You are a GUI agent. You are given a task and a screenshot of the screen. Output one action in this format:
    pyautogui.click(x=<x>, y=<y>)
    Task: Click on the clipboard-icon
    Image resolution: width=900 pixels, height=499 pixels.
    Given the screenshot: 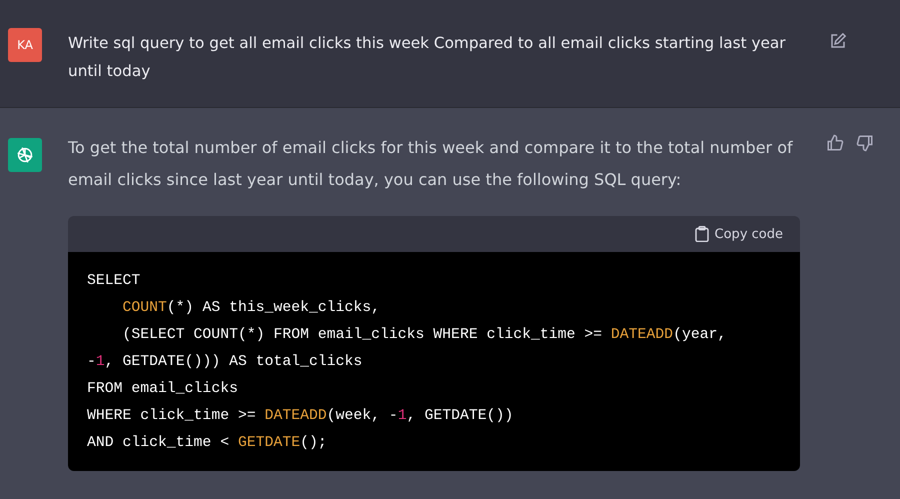 What is the action you would take?
    pyautogui.click(x=701, y=234)
    